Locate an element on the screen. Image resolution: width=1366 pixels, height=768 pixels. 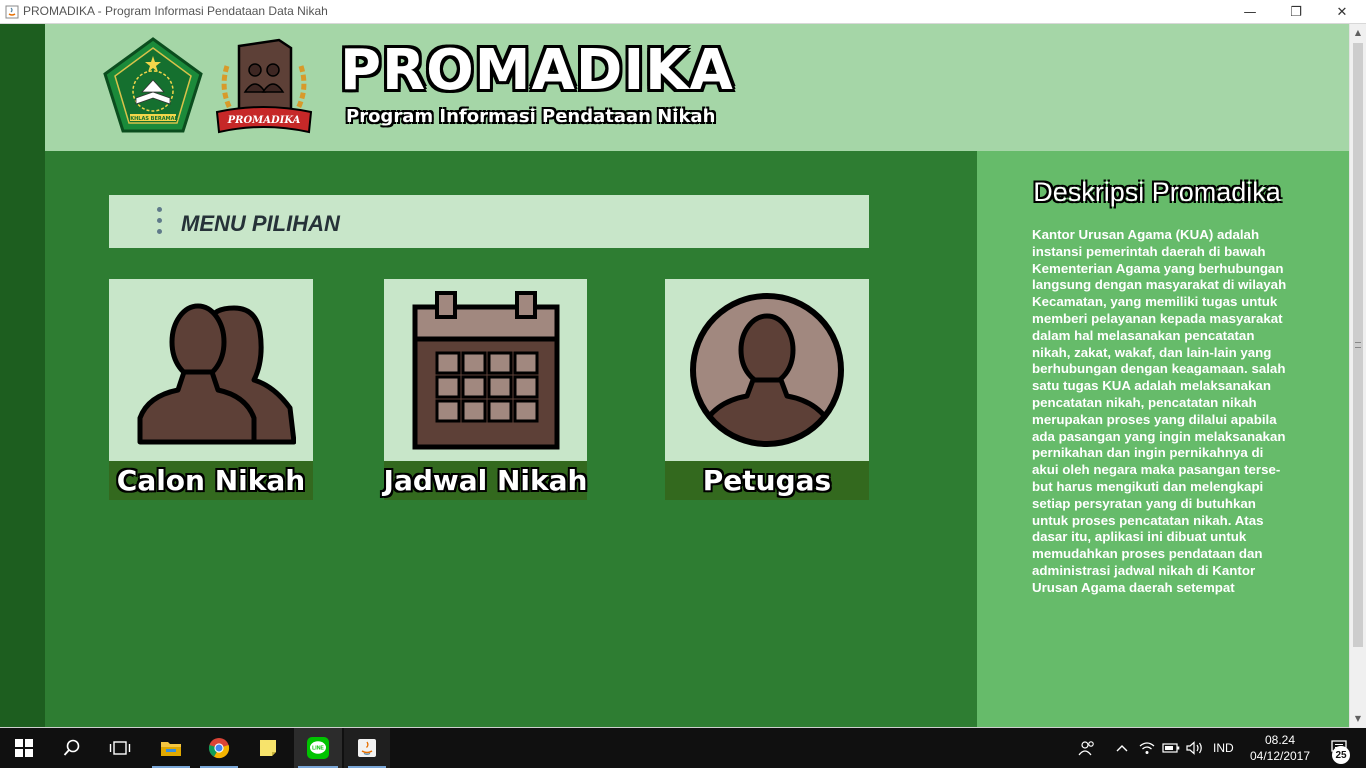
java-icon is located at coordinates (367, 748).